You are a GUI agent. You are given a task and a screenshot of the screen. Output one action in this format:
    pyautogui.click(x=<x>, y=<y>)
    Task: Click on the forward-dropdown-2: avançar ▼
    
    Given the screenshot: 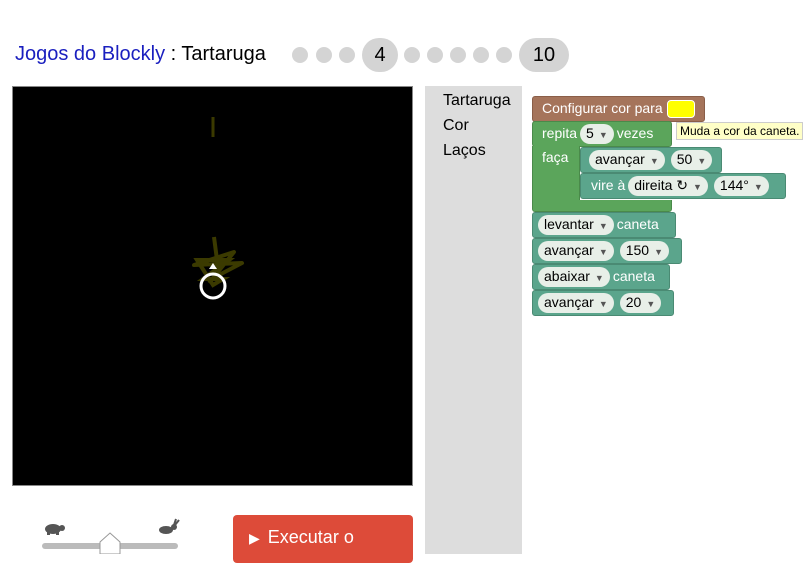 What is the action you would take?
    pyautogui.click(x=576, y=251)
    